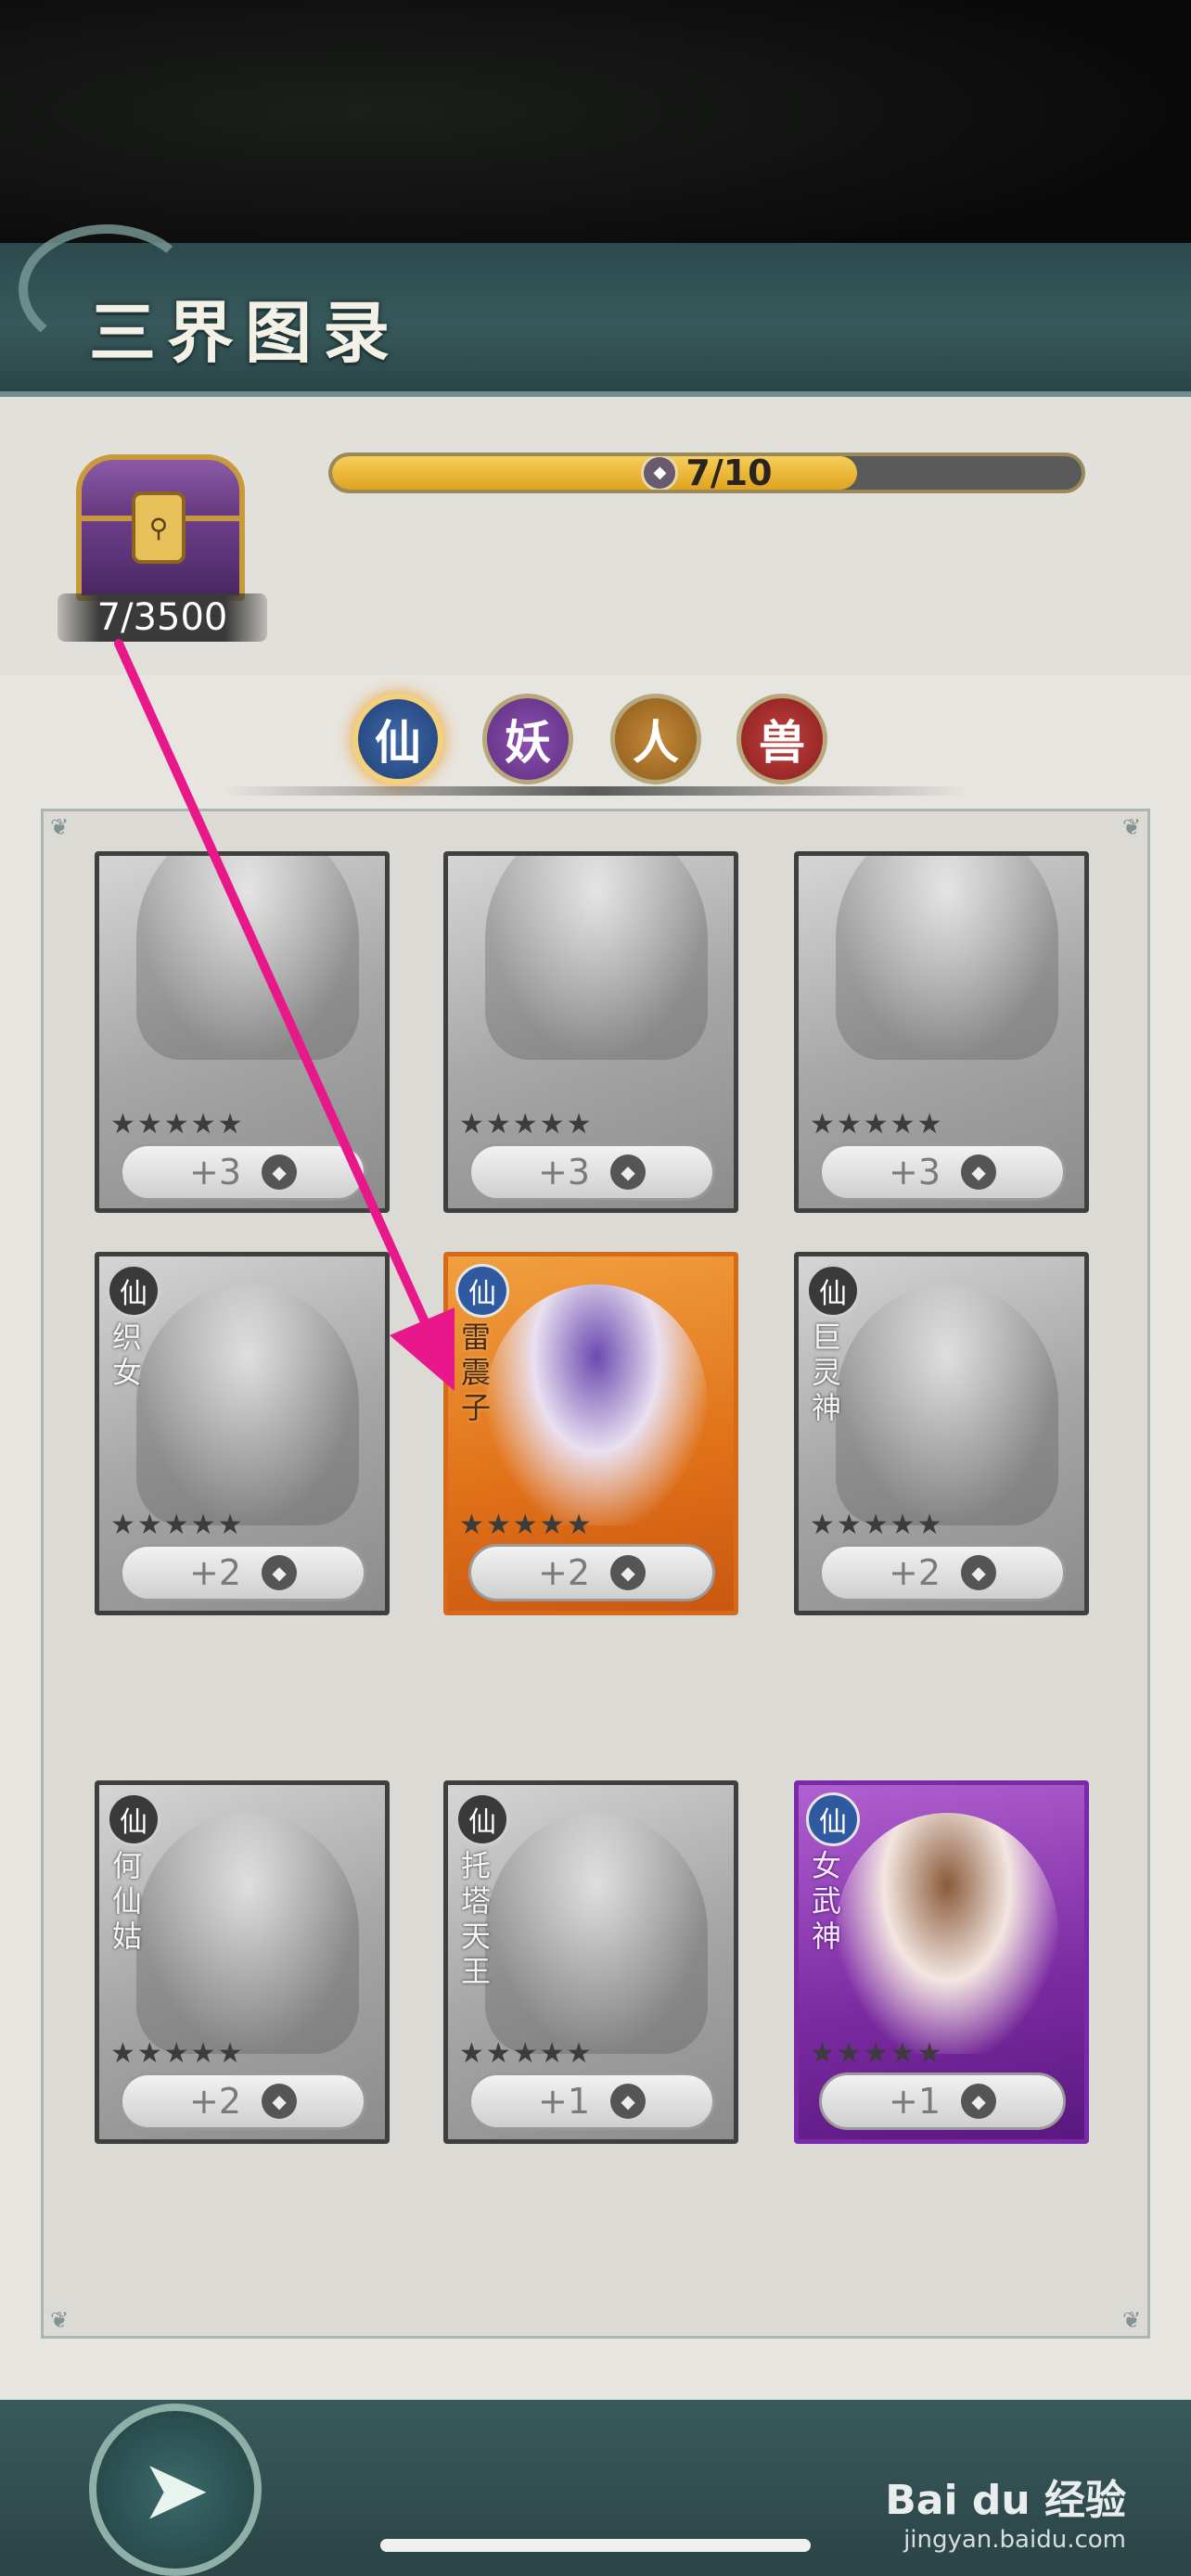 Image resolution: width=1191 pixels, height=2576 pixels. Describe the element at coordinates (398, 739) in the screenshot. I see `tab-xian: 仙` at that location.